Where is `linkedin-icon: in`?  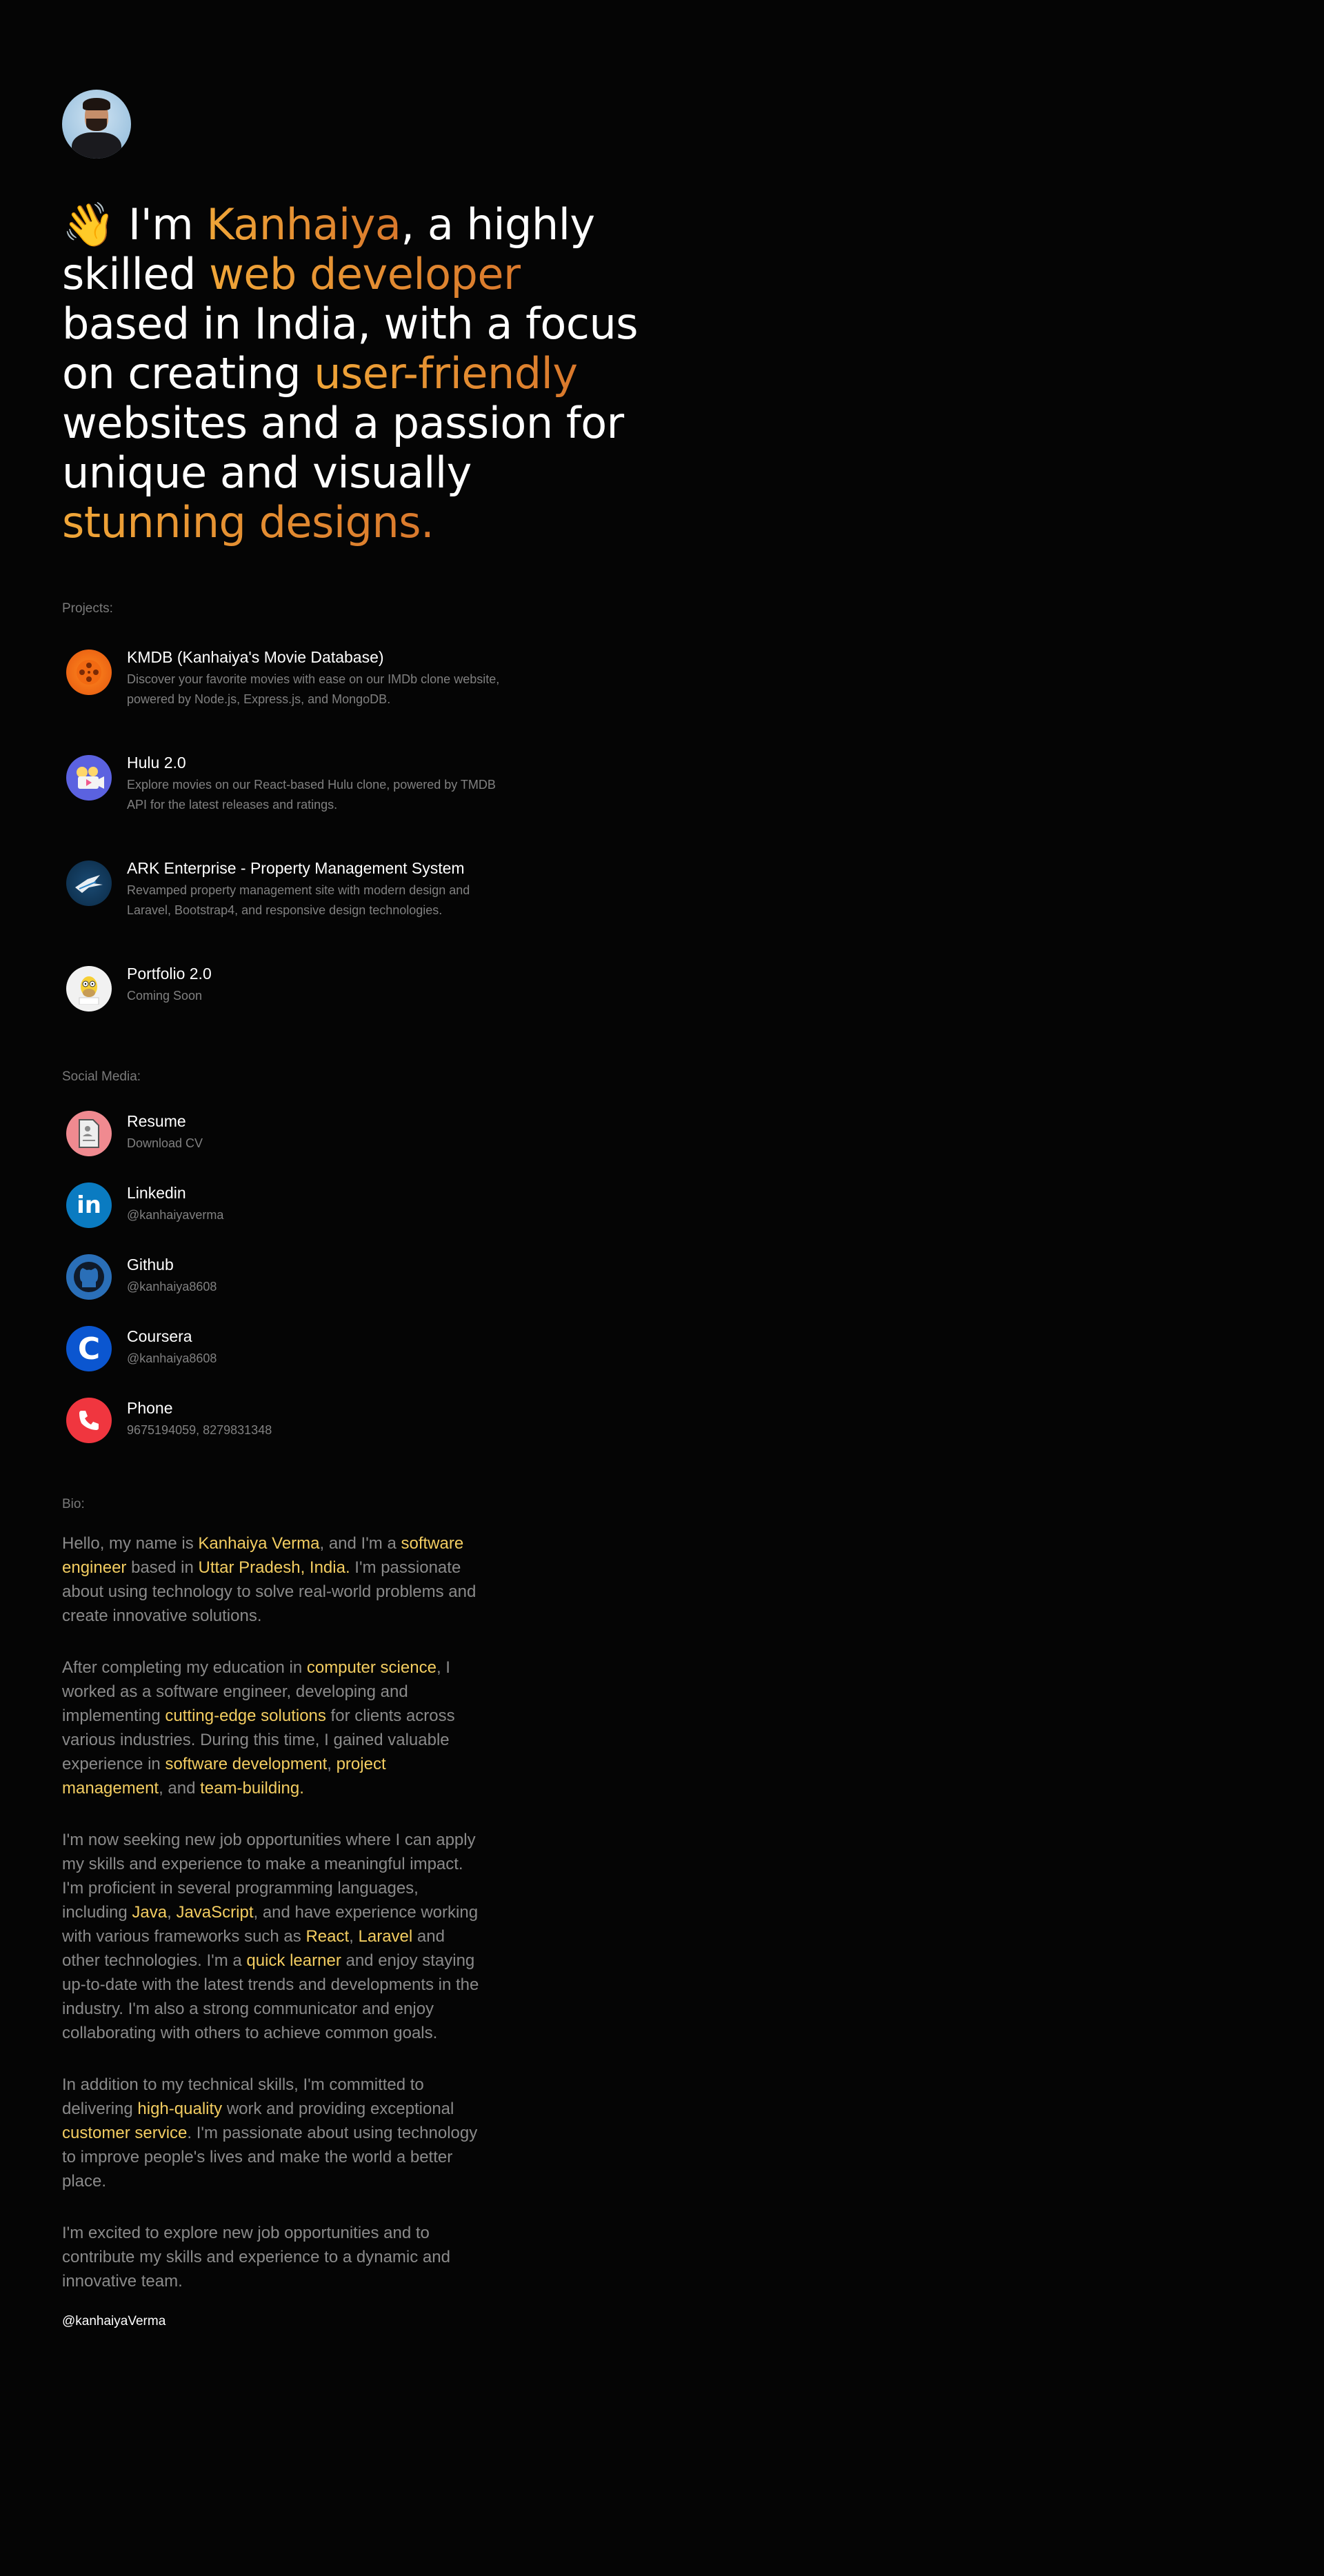 linkedin-icon: in is located at coordinates (89, 1205).